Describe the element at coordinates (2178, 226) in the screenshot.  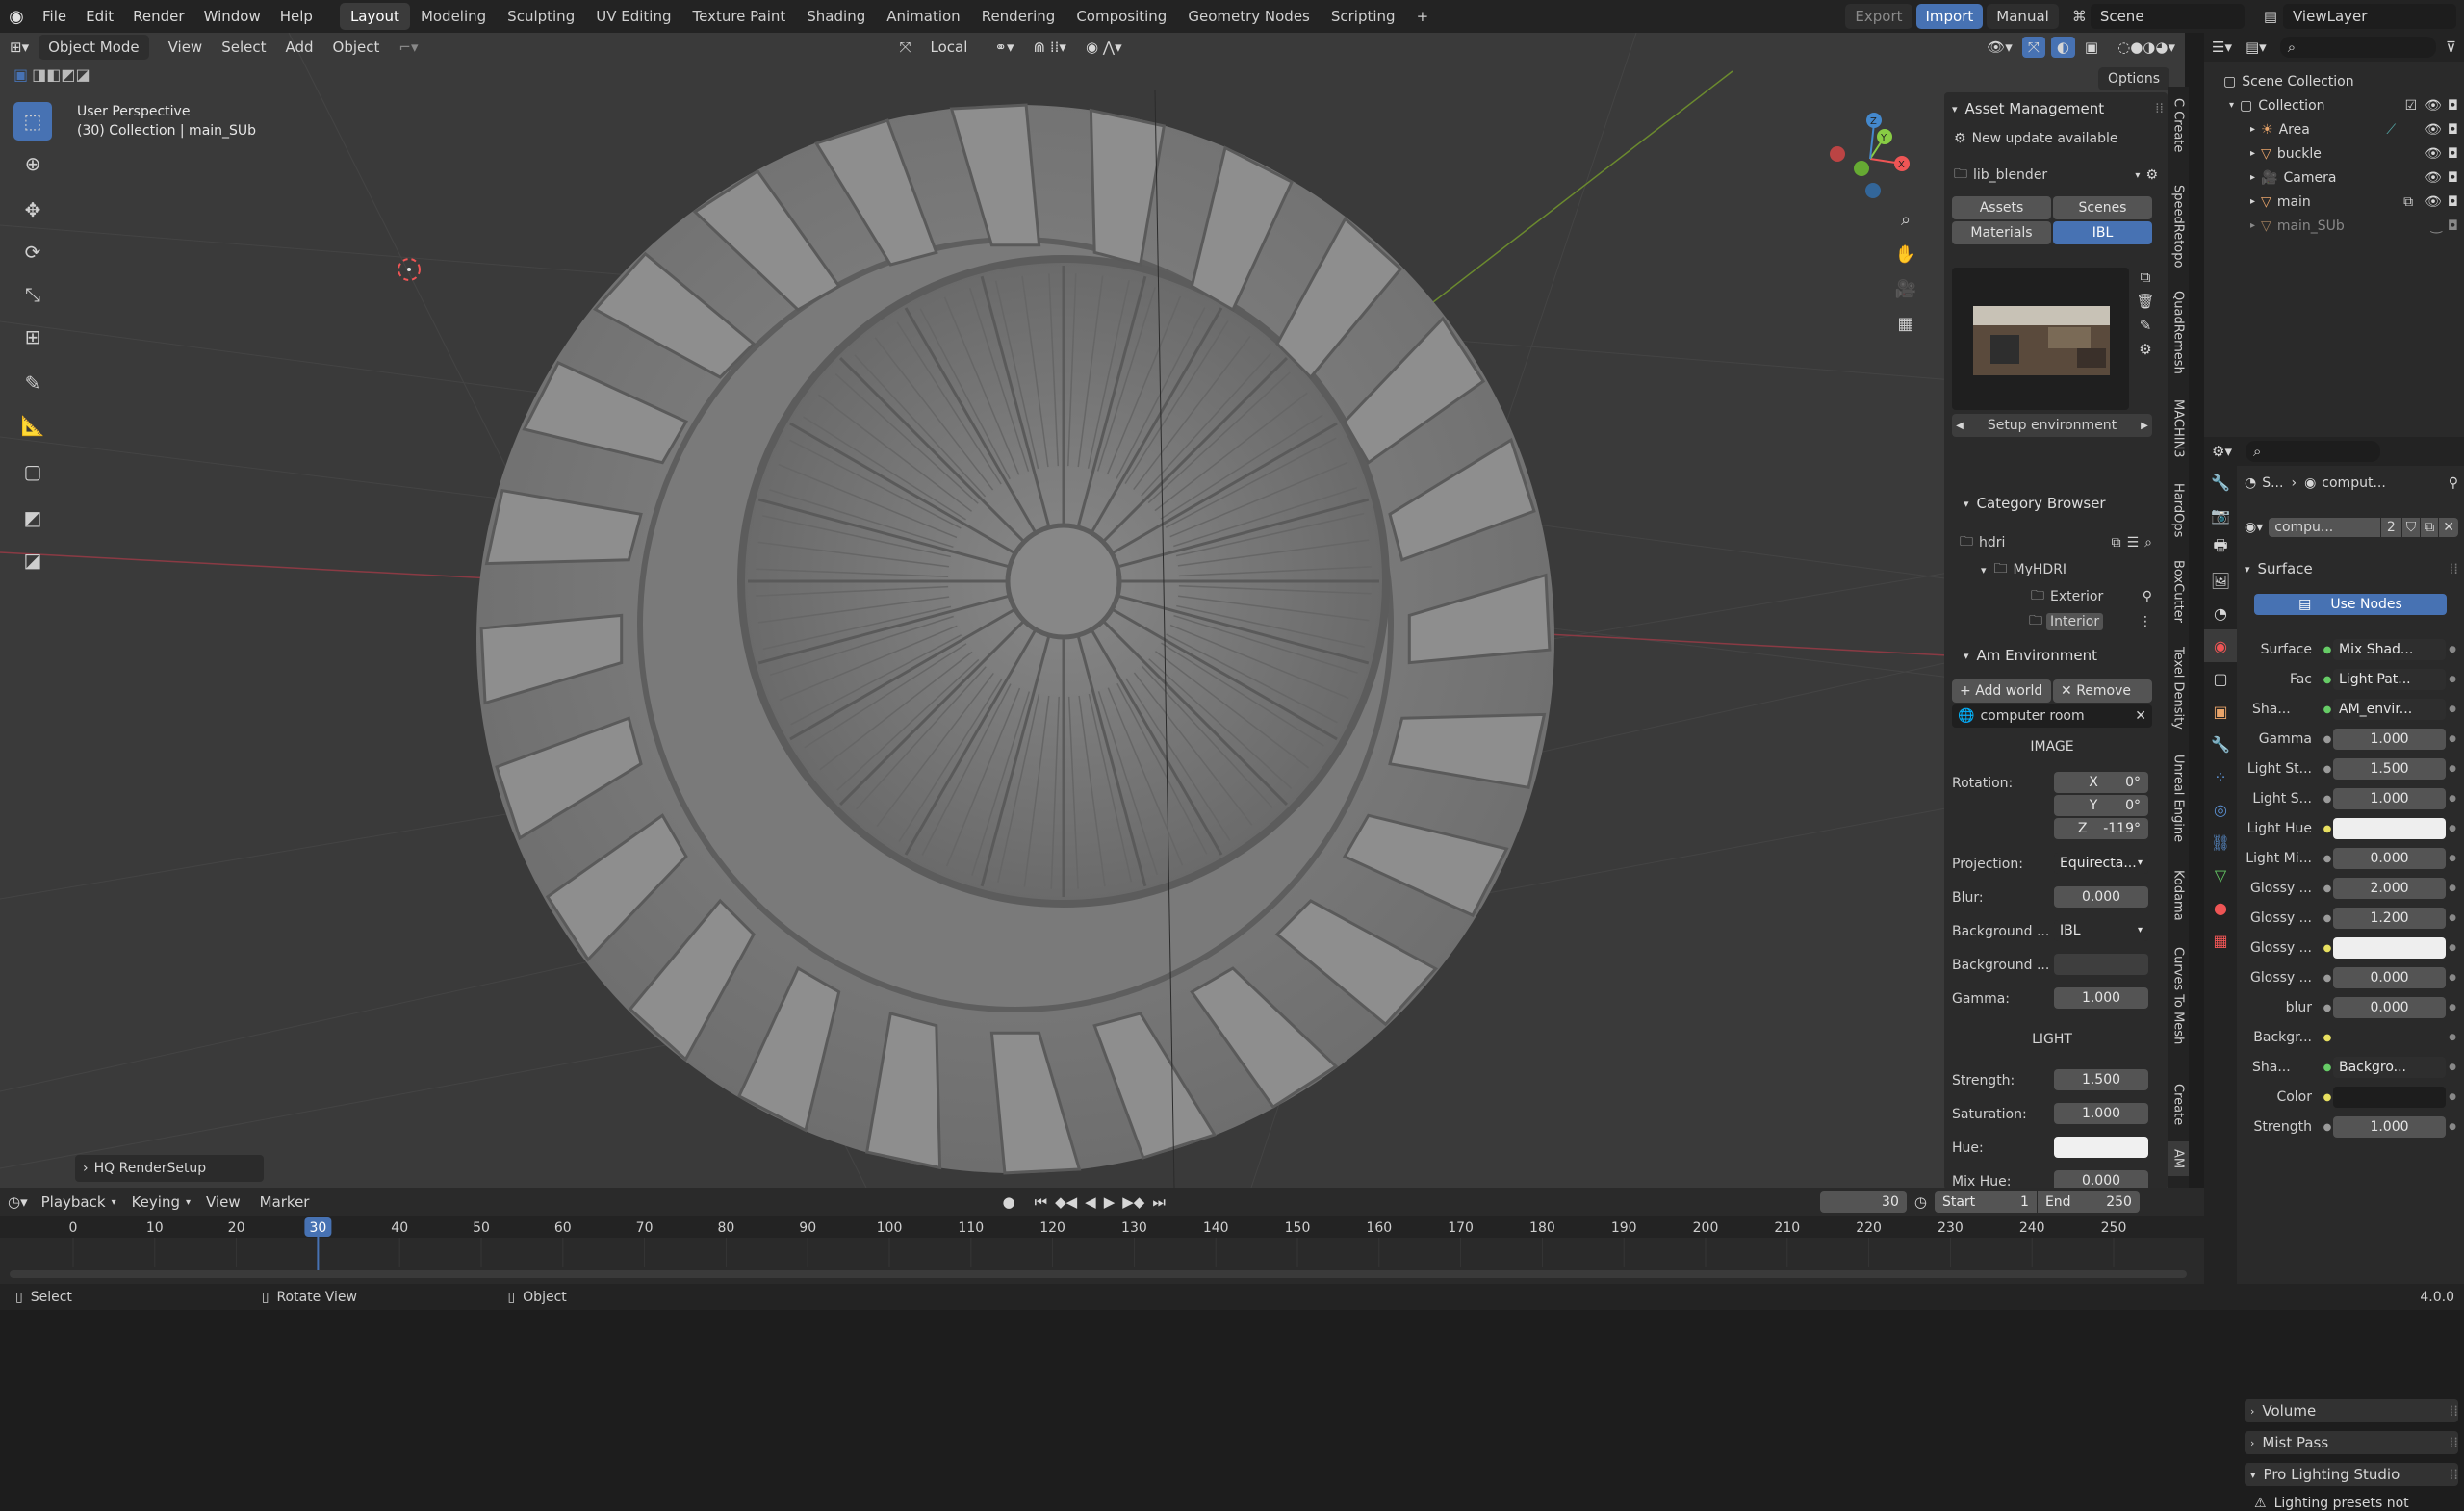
I see `sidebar-tab-speedretopo: SpeedRetopo` at that location.